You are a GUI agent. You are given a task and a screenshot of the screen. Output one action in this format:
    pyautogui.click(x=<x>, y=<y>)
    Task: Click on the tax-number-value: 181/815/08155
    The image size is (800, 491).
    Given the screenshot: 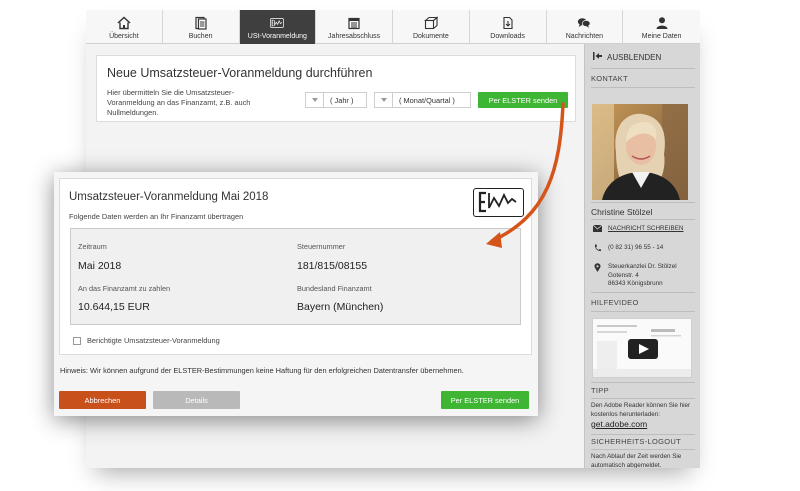 What is the action you would take?
    pyautogui.click(x=332, y=266)
    